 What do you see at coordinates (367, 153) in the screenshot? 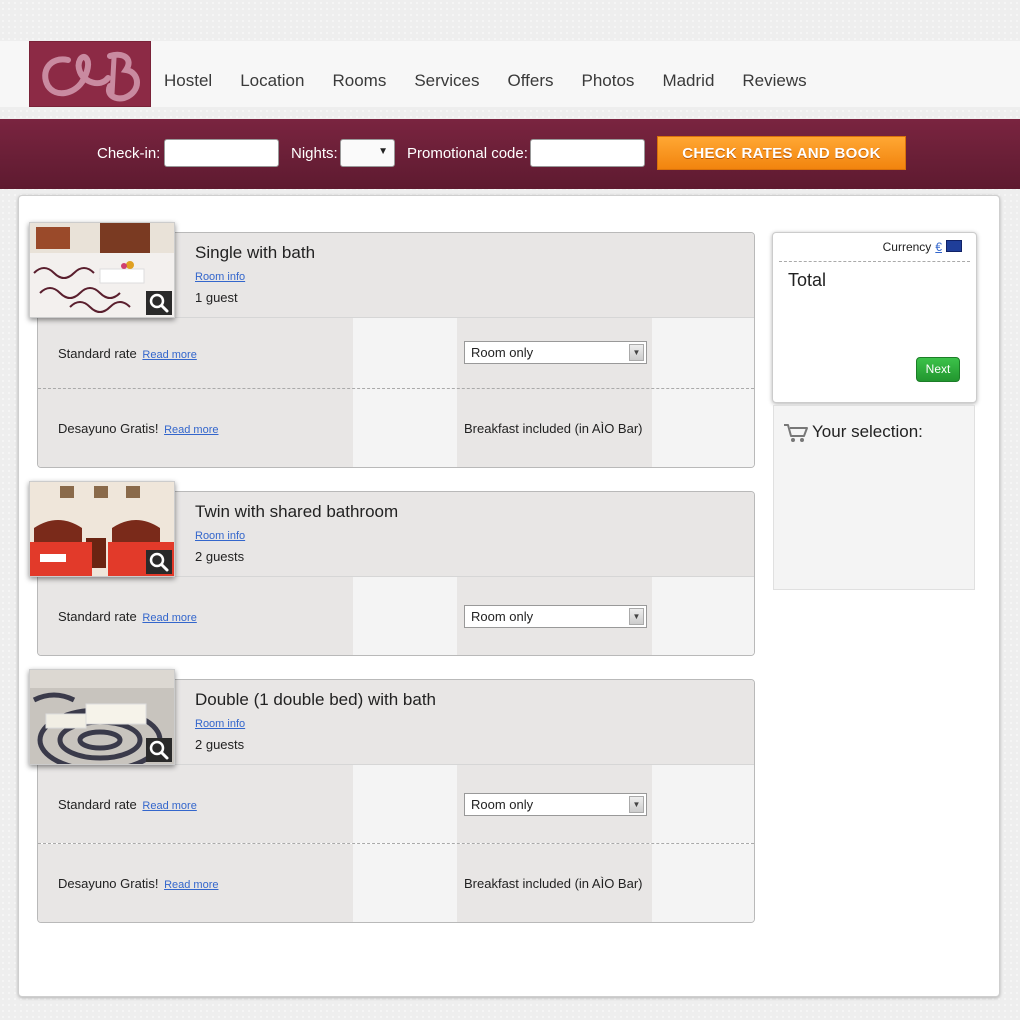
I see `nights-select: ▼` at bounding box center [367, 153].